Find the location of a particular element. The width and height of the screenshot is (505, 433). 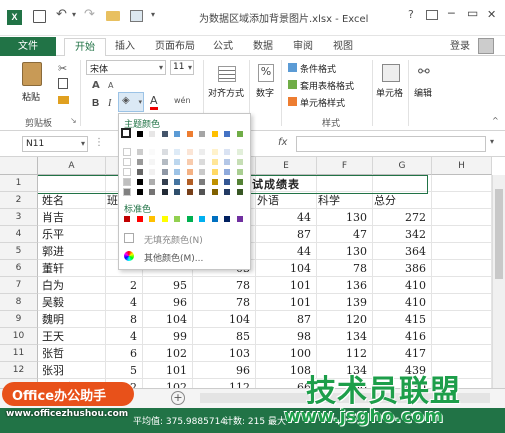

font-name-dropdown-icon: ▾ is located at coordinates (161, 67).